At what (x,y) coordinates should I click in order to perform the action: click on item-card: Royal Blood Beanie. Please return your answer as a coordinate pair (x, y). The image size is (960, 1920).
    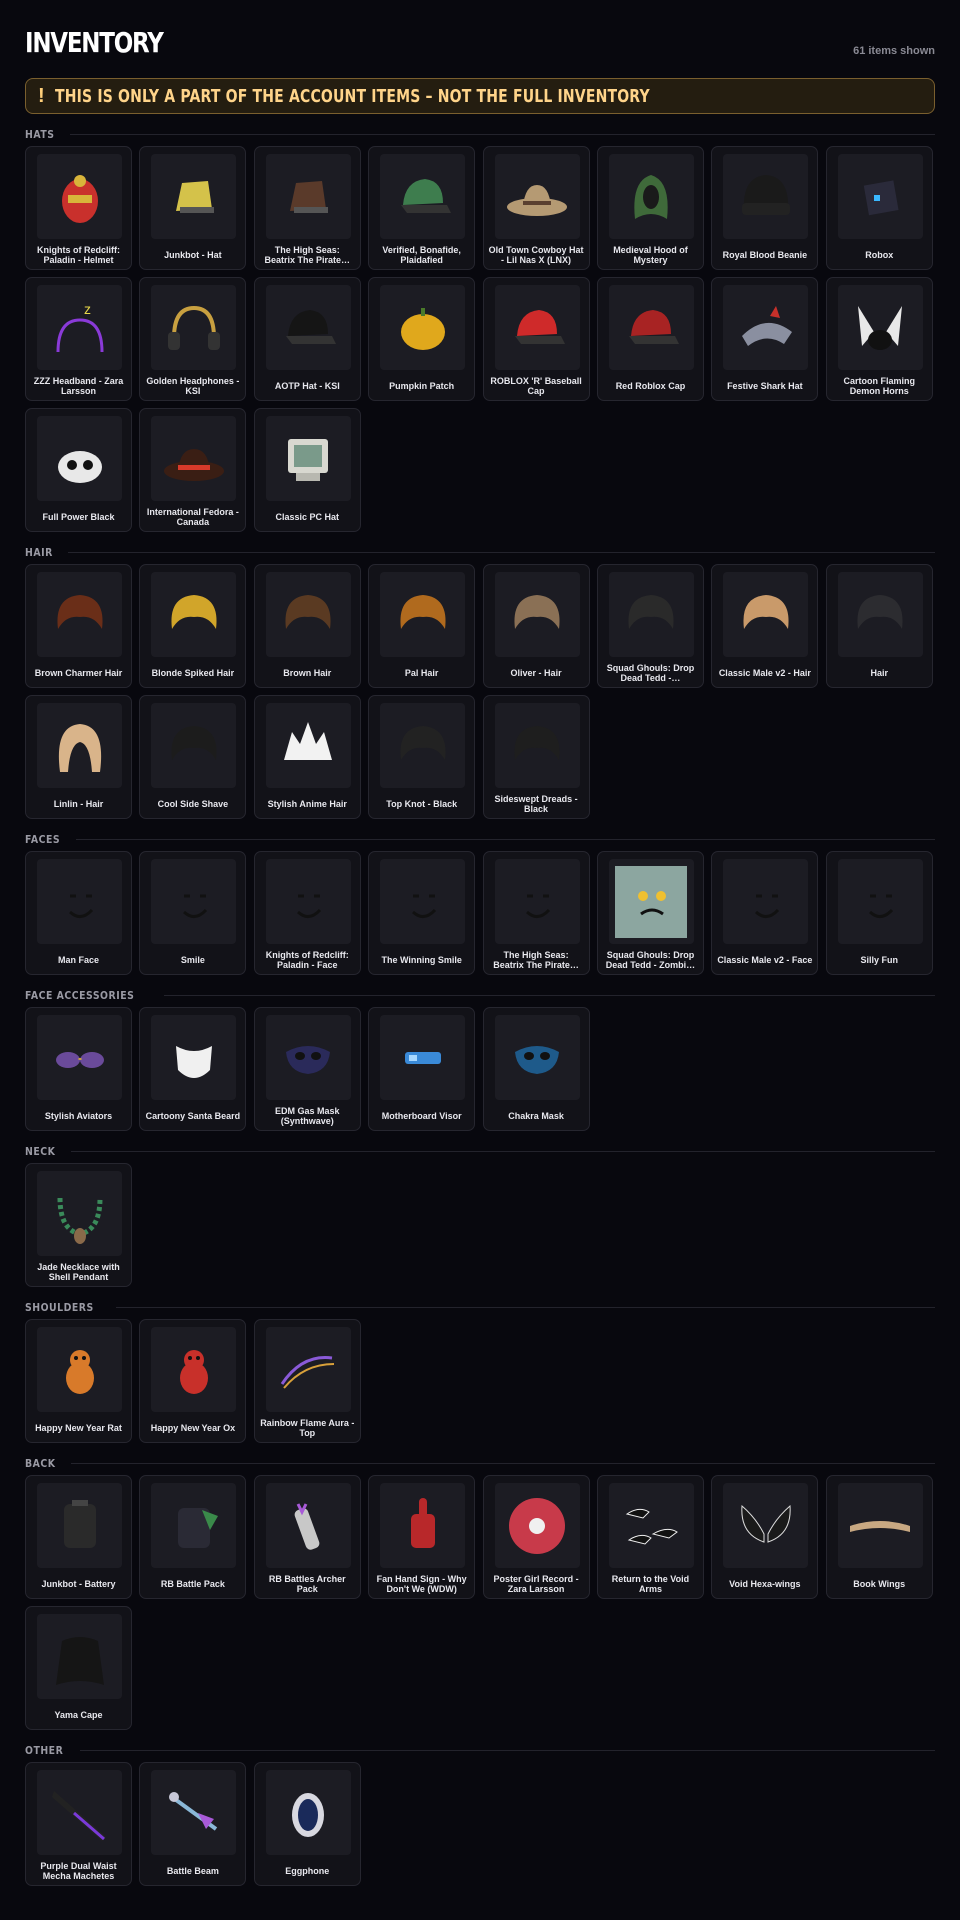
    Looking at the image, I should click on (765, 208).